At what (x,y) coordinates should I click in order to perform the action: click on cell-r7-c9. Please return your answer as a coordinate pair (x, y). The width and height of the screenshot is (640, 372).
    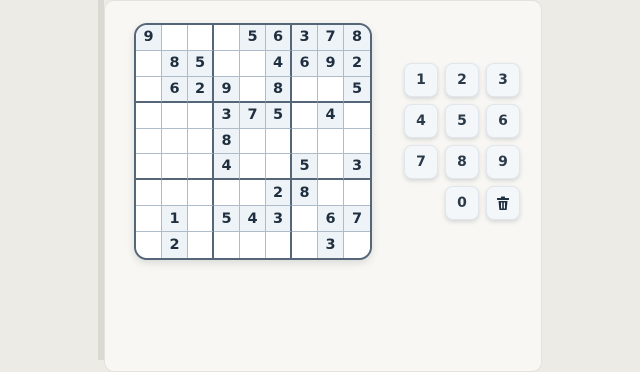
    Looking at the image, I should click on (357, 193).